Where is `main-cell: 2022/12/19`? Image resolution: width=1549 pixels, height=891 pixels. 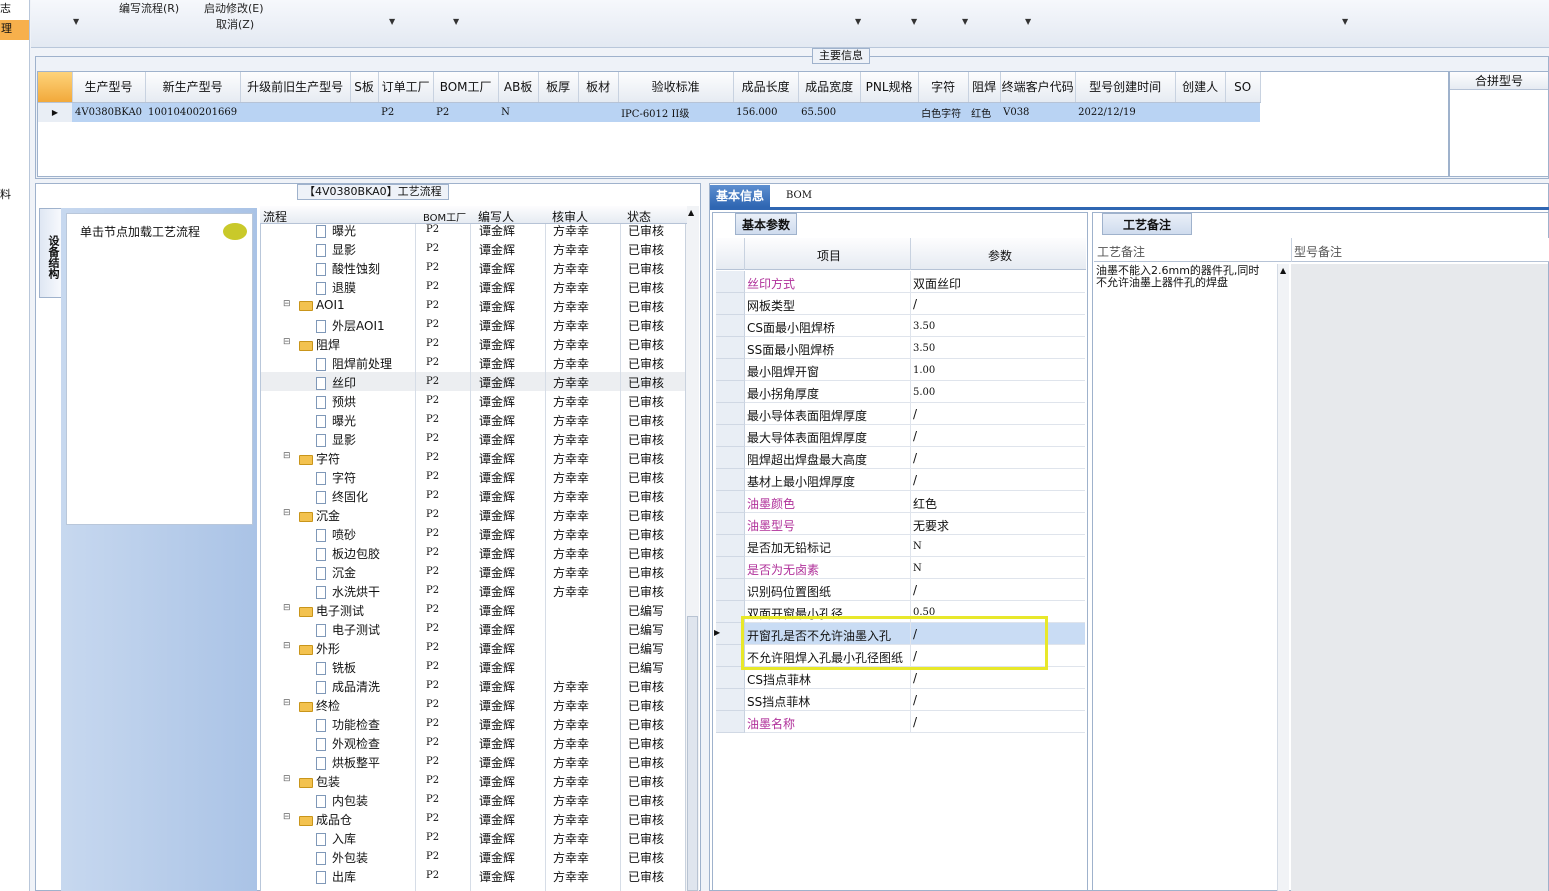
main-cell: 2022/12/19 is located at coordinates (1125, 112).